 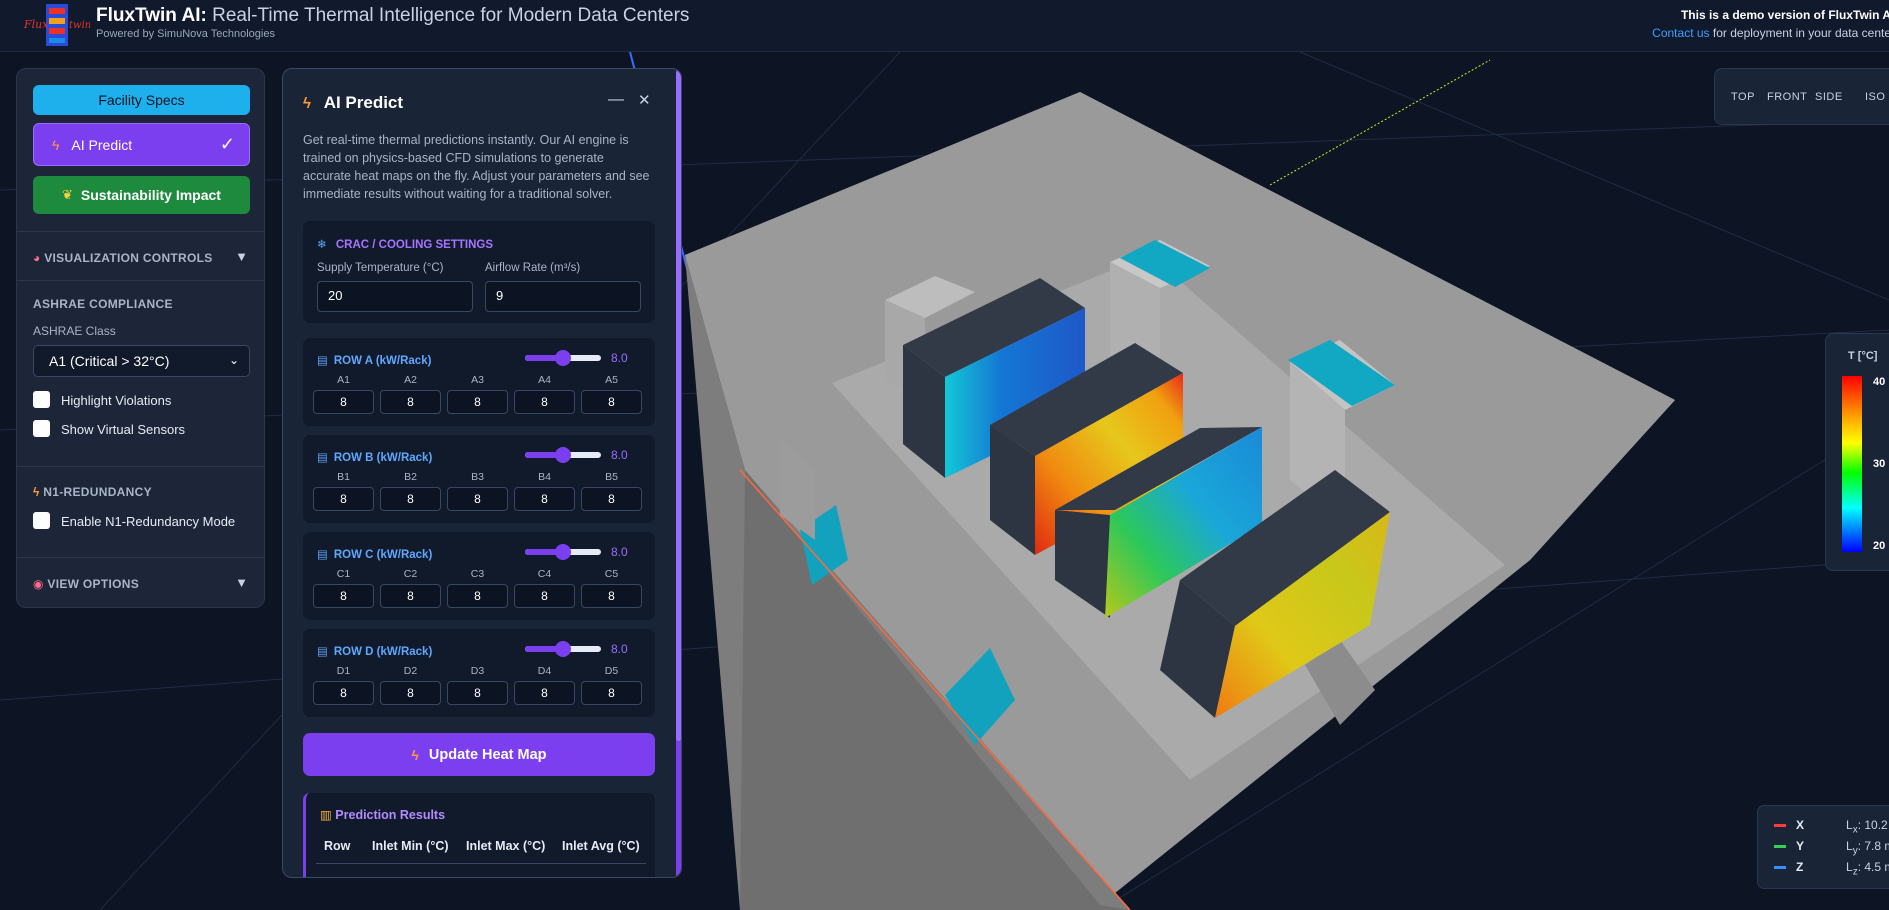 I want to click on snowflake-icon: ❄, so click(x=322, y=245).